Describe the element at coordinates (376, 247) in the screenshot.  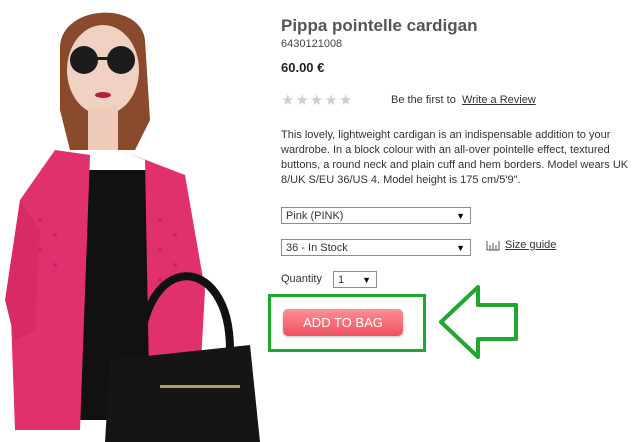
I see `size-select: 36 - In Stock ▼` at that location.